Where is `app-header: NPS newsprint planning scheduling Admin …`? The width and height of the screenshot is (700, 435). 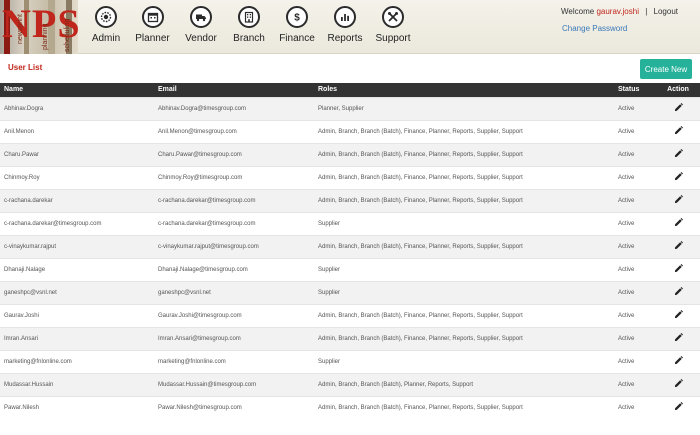
app-header: NPS newsprint planning scheduling Admin … is located at coordinates (350, 27).